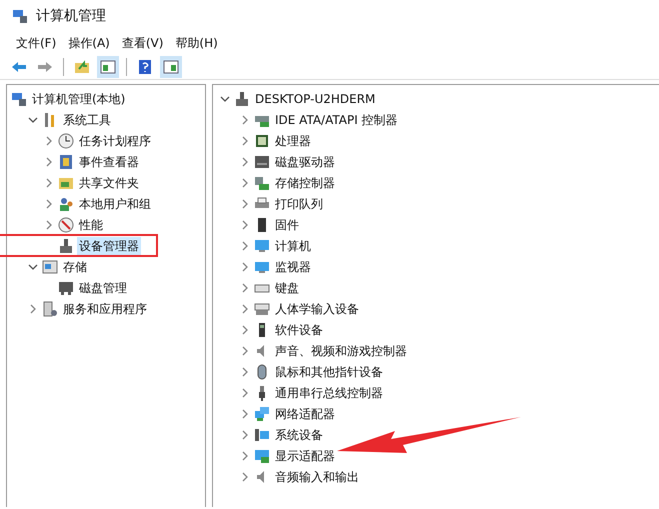 The height and width of the screenshot is (509, 659). What do you see at coordinates (103, 287) in the screenshot?
I see `tree-item: 磁盘管理` at bounding box center [103, 287].